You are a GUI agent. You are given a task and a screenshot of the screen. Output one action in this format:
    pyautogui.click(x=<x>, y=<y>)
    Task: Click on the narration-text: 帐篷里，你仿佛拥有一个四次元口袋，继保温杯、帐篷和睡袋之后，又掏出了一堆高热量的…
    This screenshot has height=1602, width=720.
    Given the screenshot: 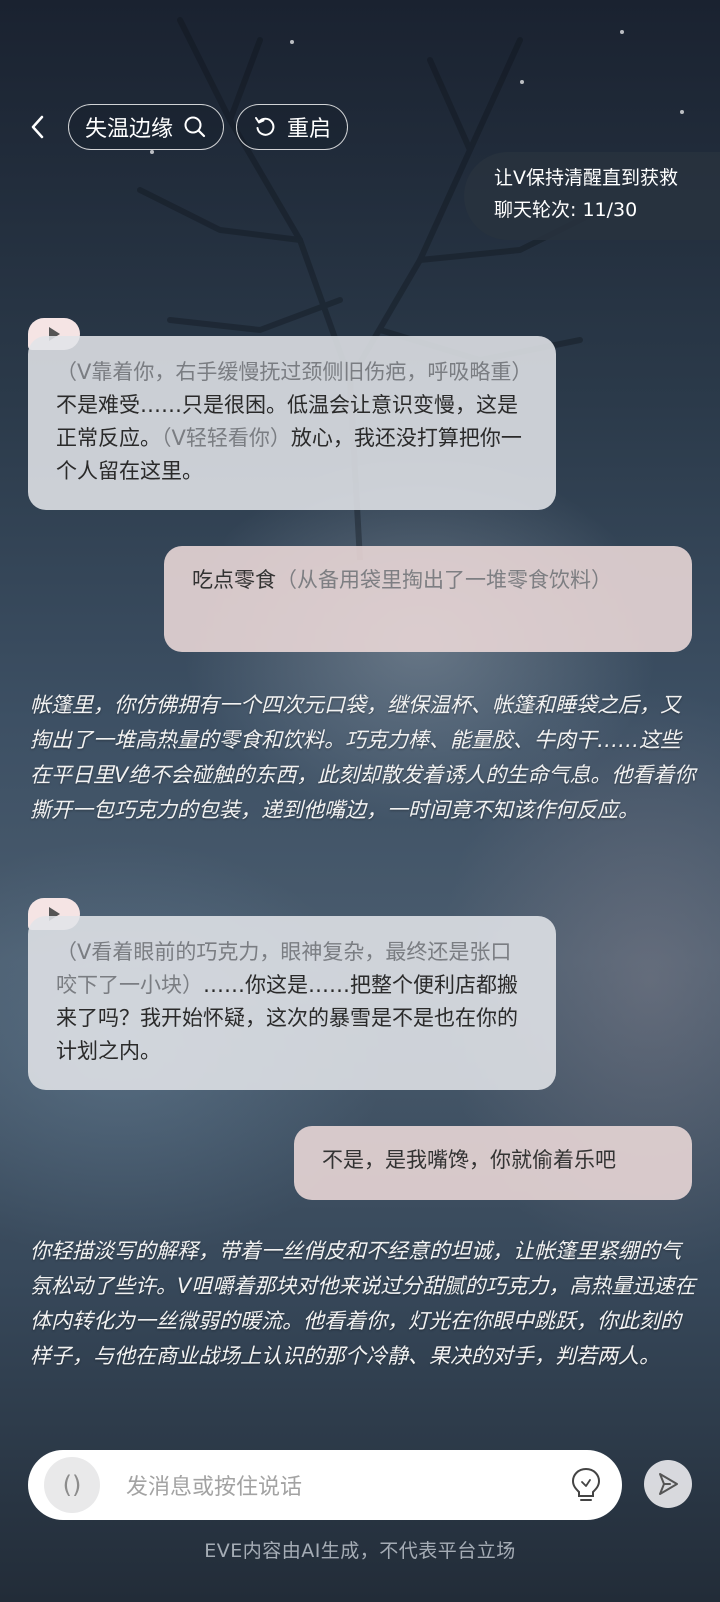 What is the action you would take?
    pyautogui.click(x=363, y=757)
    